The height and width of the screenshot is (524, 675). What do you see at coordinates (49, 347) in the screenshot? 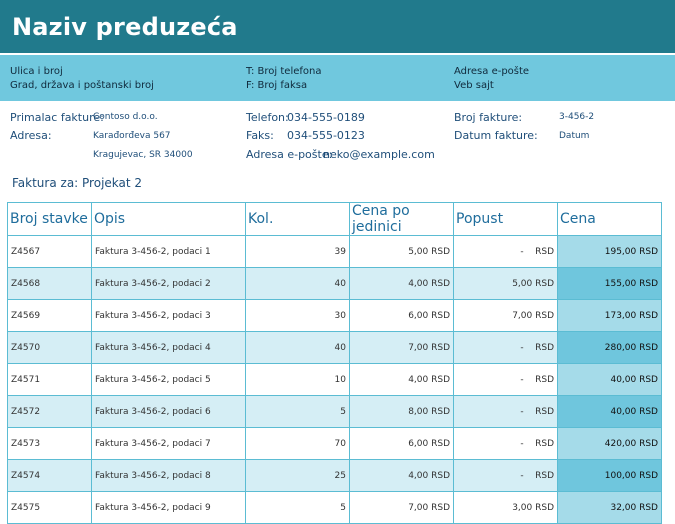
I see `cell-item-number: Z4570` at bounding box center [49, 347].